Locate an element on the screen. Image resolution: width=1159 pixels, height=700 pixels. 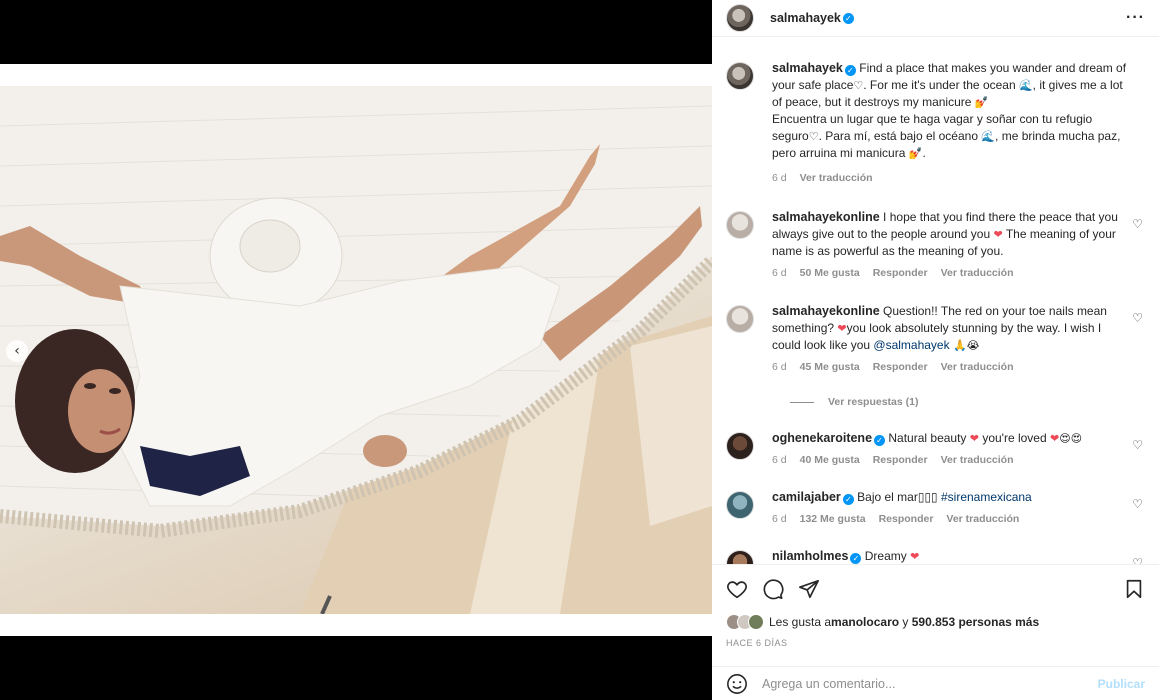
comment-likes: 132 Me gusta is located at coordinates (833, 519).